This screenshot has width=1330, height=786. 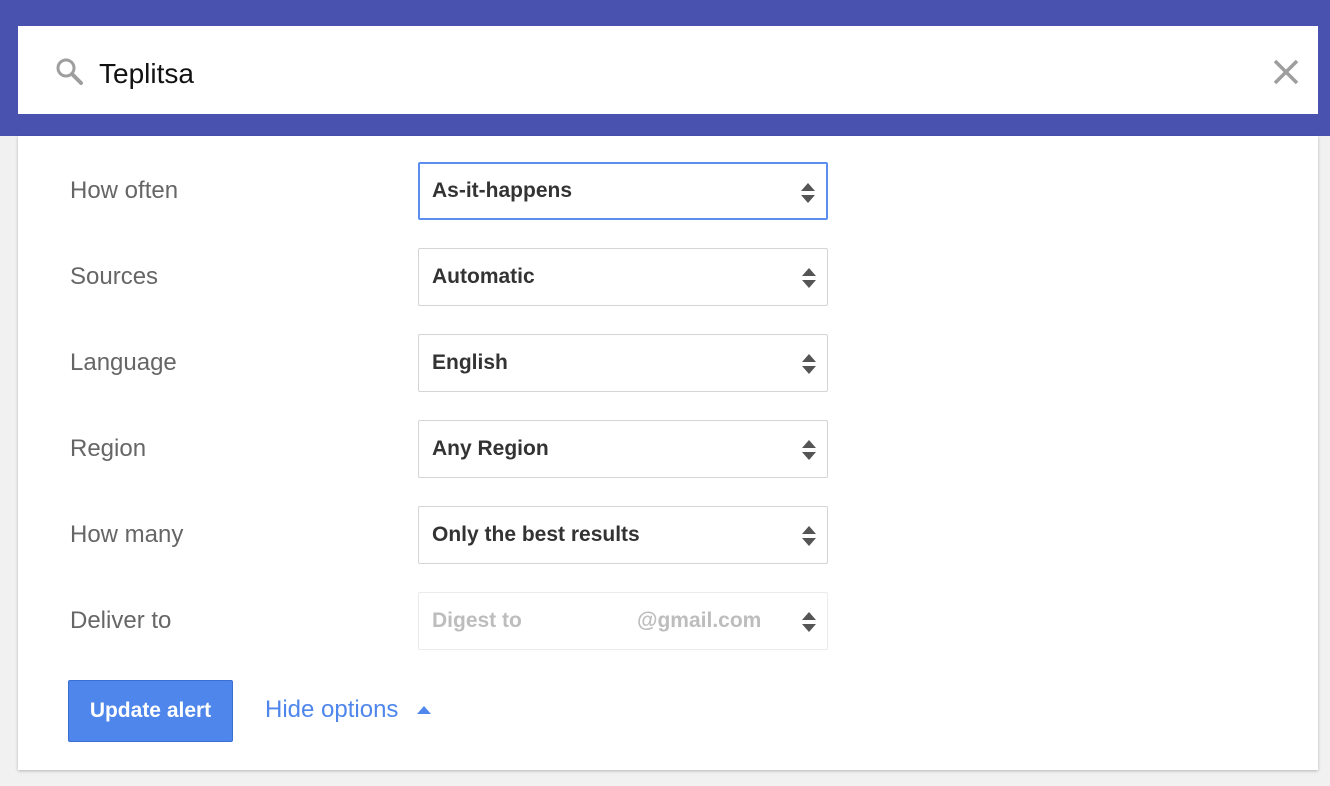 What do you see at coordinates (470, 362) in the screenshot?
I see `language-value: English` at bounding box center [470, 362].